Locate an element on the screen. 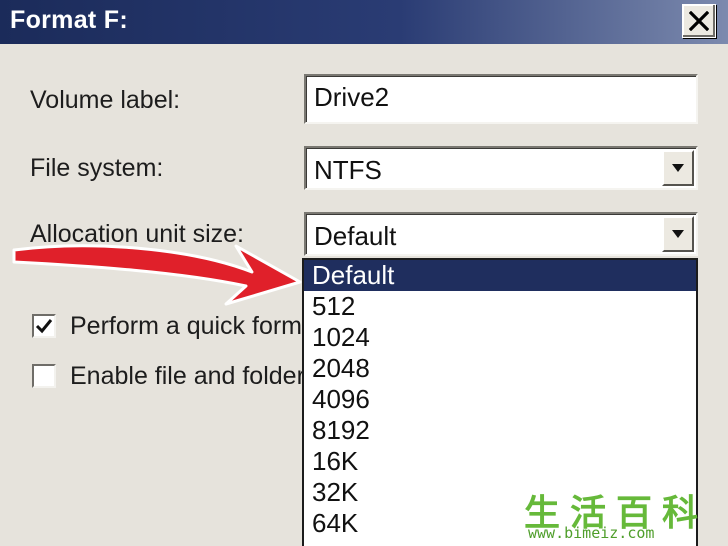 This screenshot has height=546, width=728. watermark-url: www.bimeiz.com is located at coordinates (591, 533).